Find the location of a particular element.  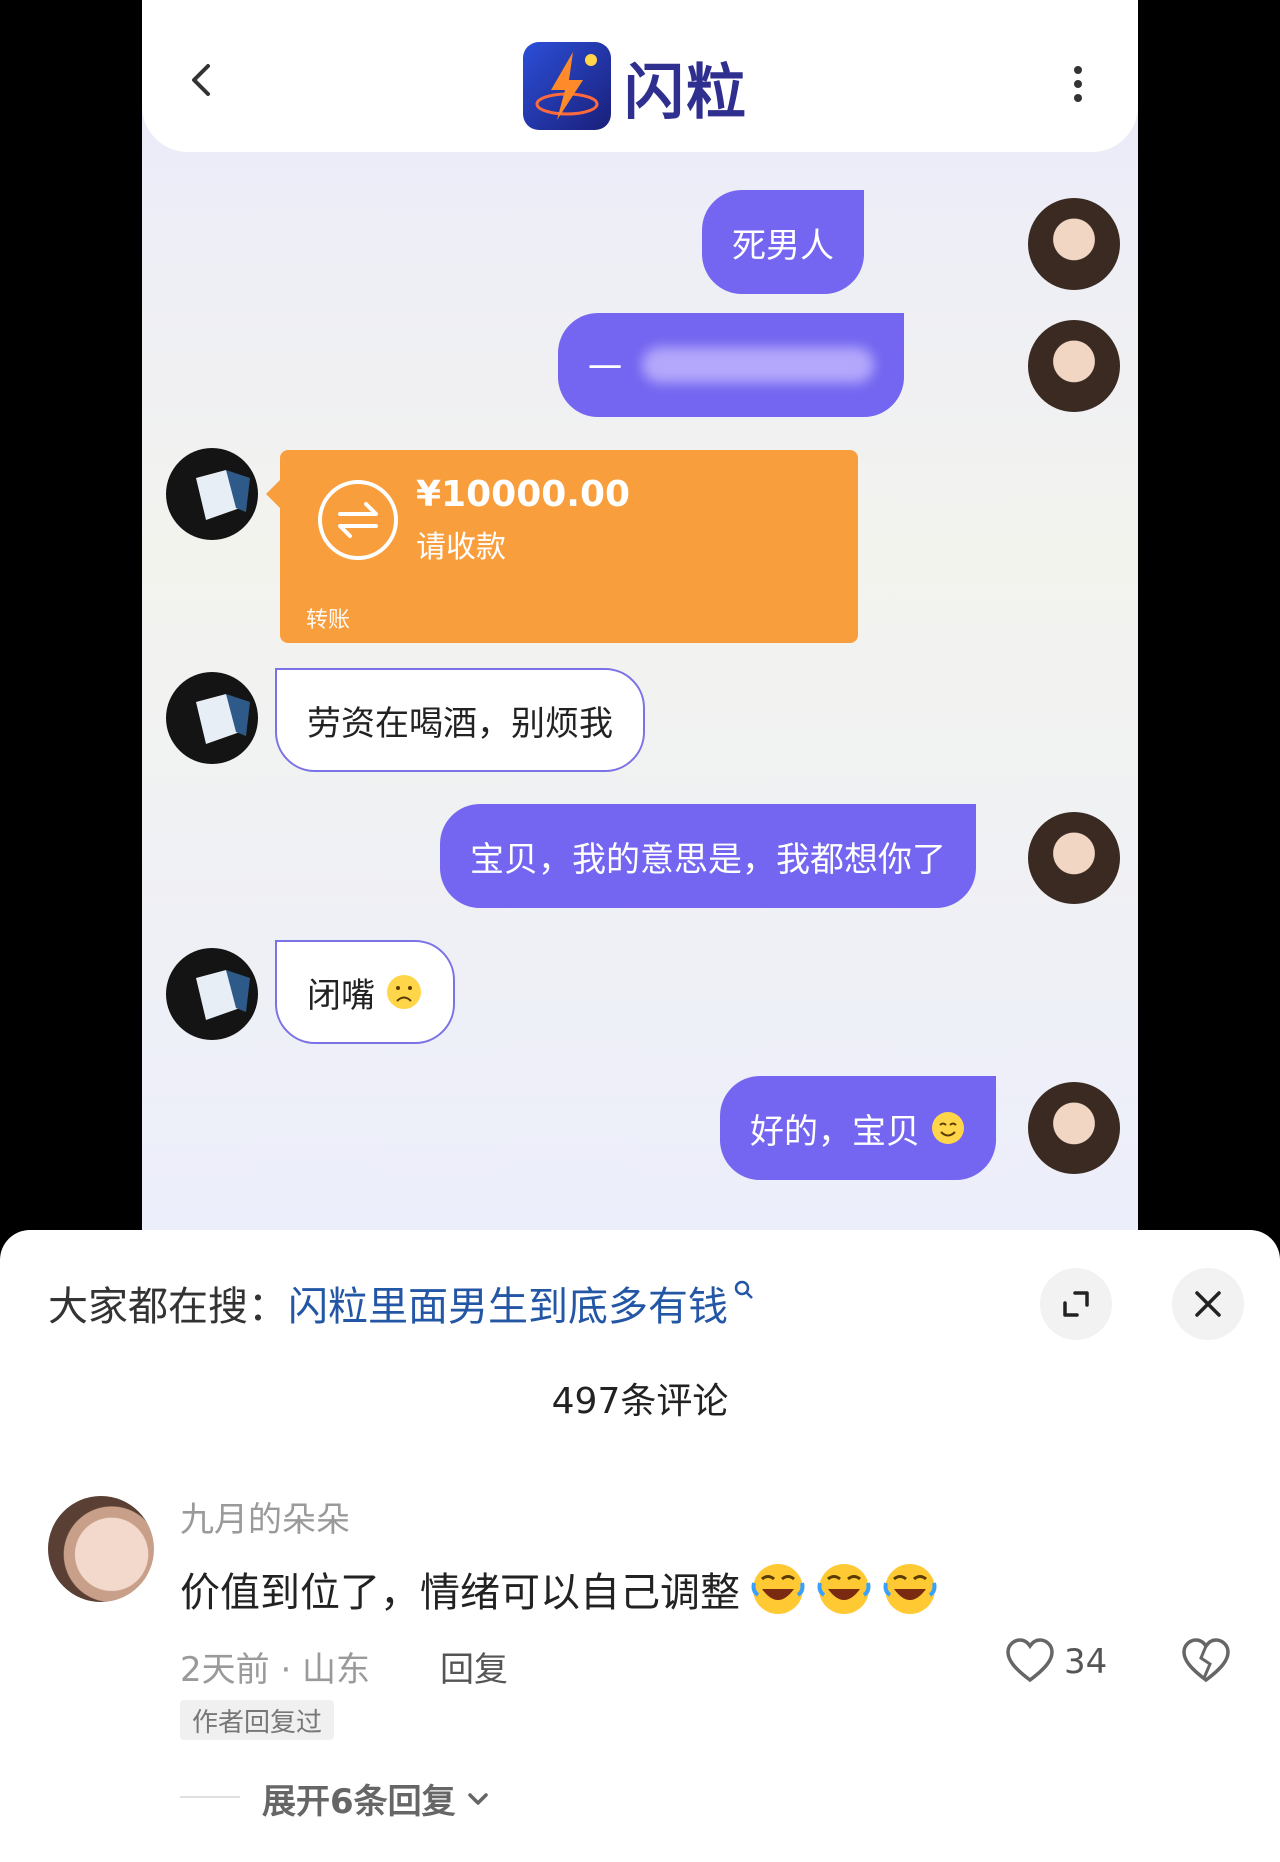

bubble-notch is located at coordinates (273, 494).